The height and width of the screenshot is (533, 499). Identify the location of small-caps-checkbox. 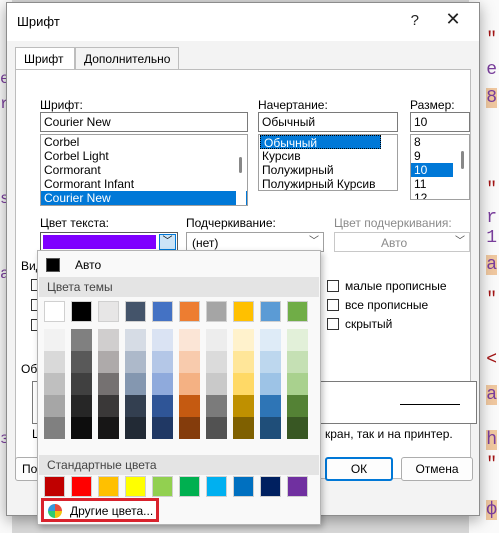
(333, 286).